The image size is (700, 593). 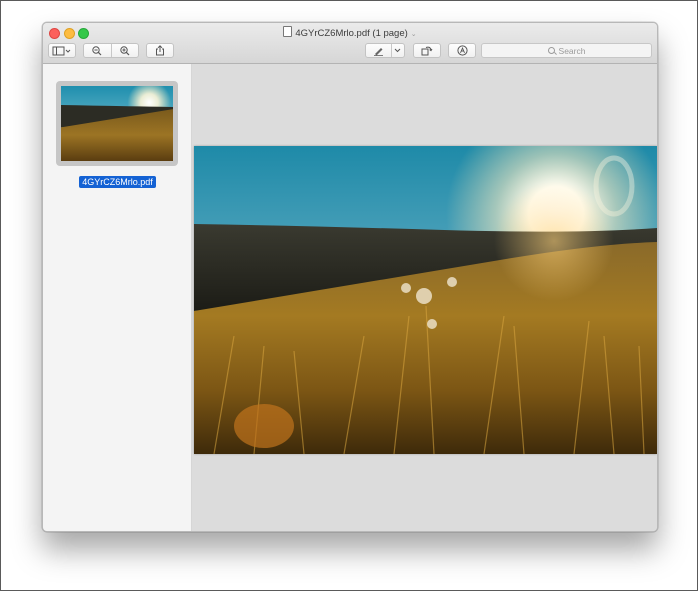 What do you see at coordinates (551, 50) in the screenshot?
I see `search-icon` at bounding box center [551, 50].